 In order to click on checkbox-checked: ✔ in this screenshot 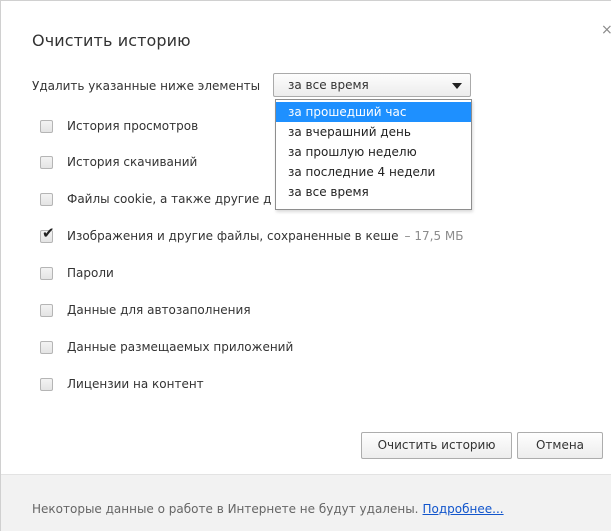, I will do `click(47, 234)`.